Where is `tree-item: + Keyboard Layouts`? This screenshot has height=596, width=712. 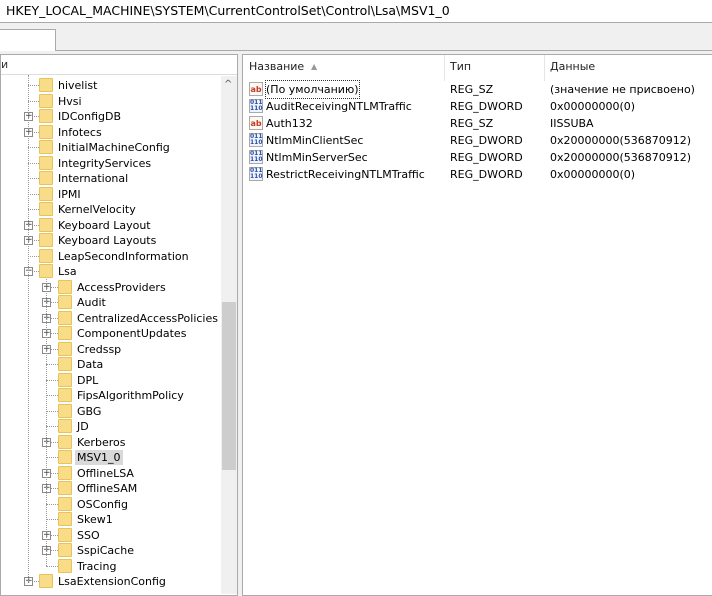 tree-item: + Keyboard Layouts is located at coordinates (111, 240).